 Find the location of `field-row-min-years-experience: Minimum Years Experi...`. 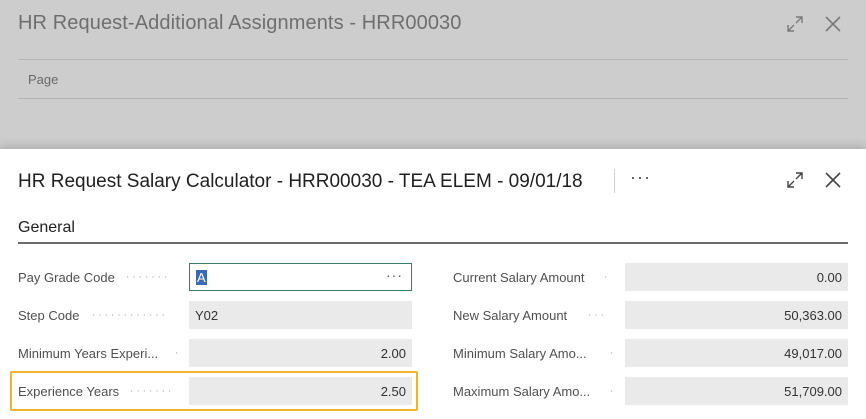

field-row-min-years-experience: Minimum Years Experi... is located at coordinates (88, 353).